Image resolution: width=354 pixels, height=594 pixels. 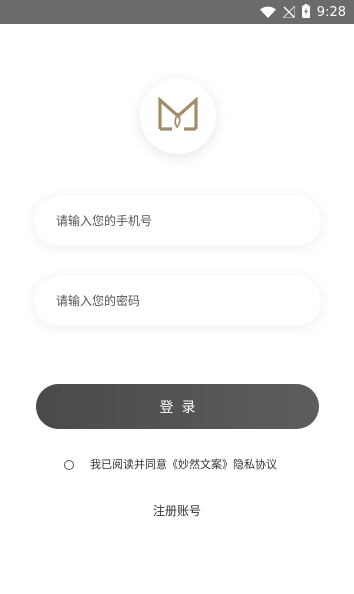 What do you see at coordinates (177, 12) in the screenshot?
I see `status-bar: 9:28` at bounding box center [177, 12].